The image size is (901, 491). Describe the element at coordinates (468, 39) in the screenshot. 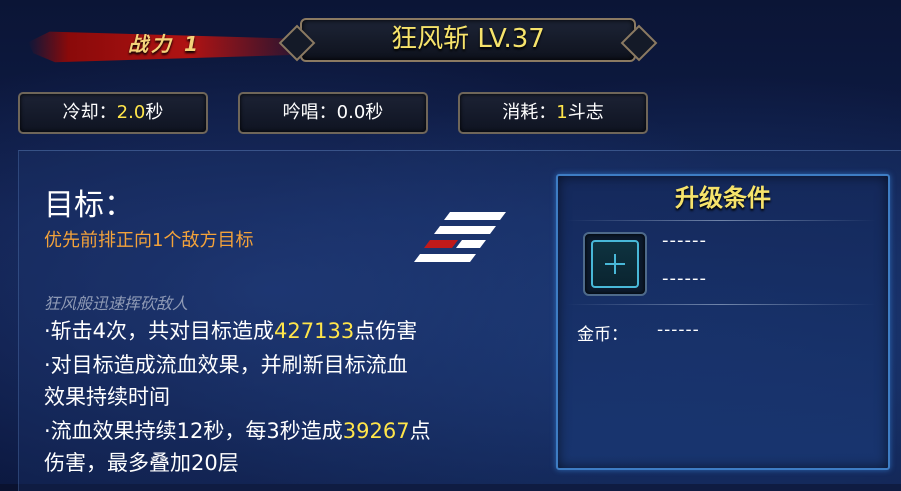

I see `skill-title: 狂风斩 LV.37` at that location.